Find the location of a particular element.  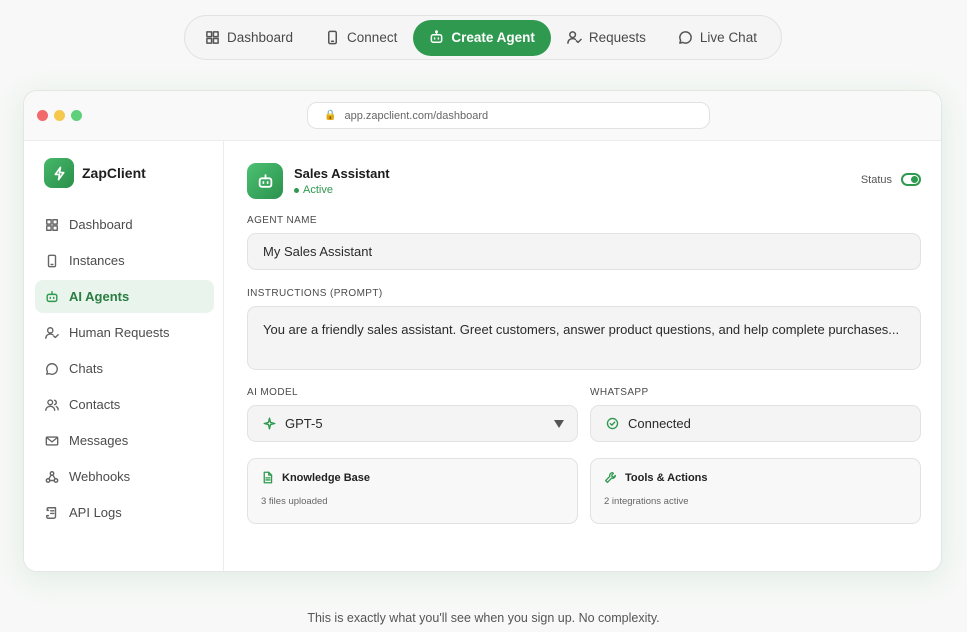

agent-name-value: My Sales Assistant is located at coordinates (318, 251).